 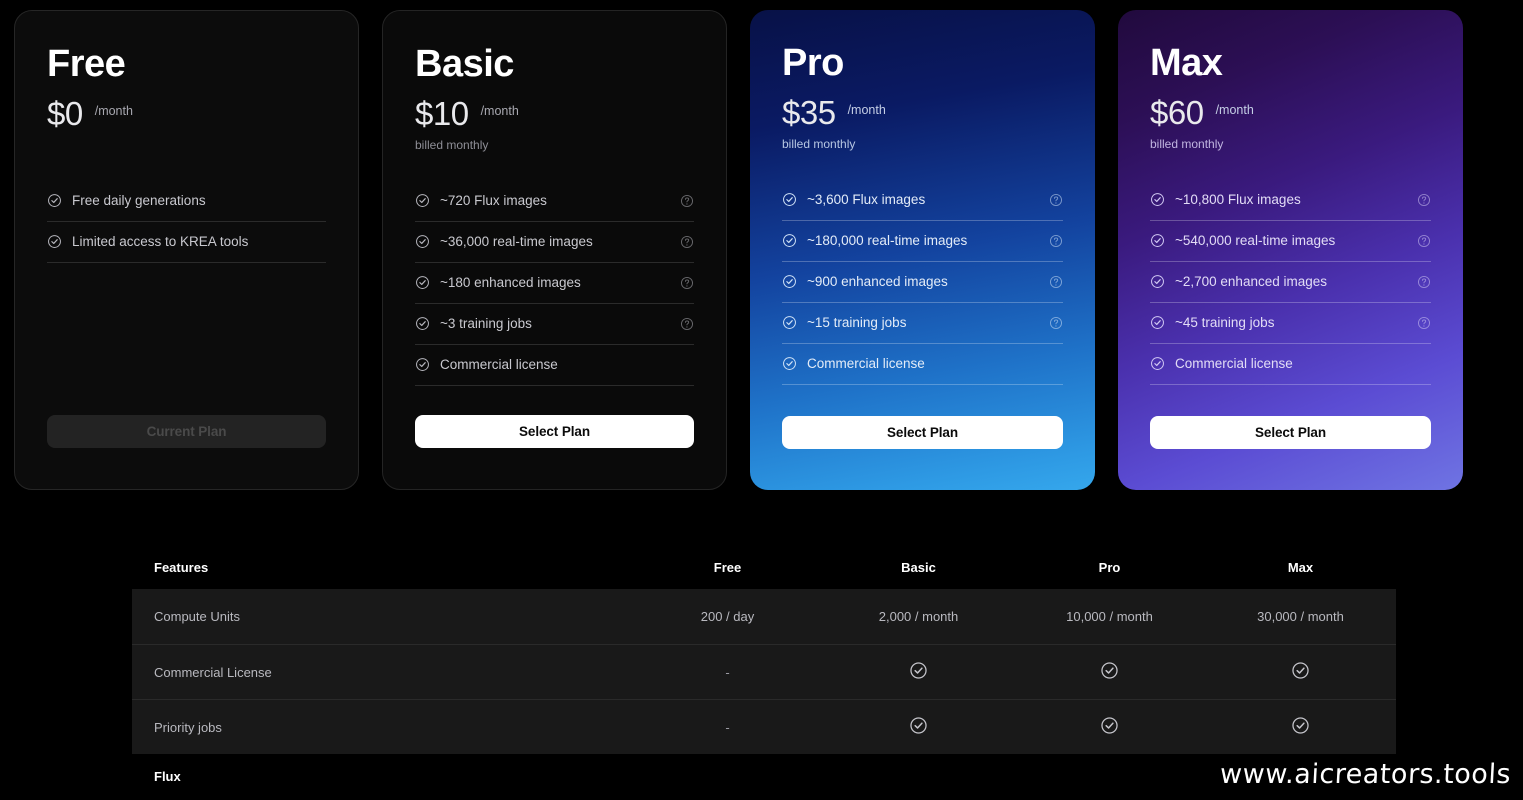 I want to click on plan-feature-label: ~15 training jobs, so click(x=857, y=323).